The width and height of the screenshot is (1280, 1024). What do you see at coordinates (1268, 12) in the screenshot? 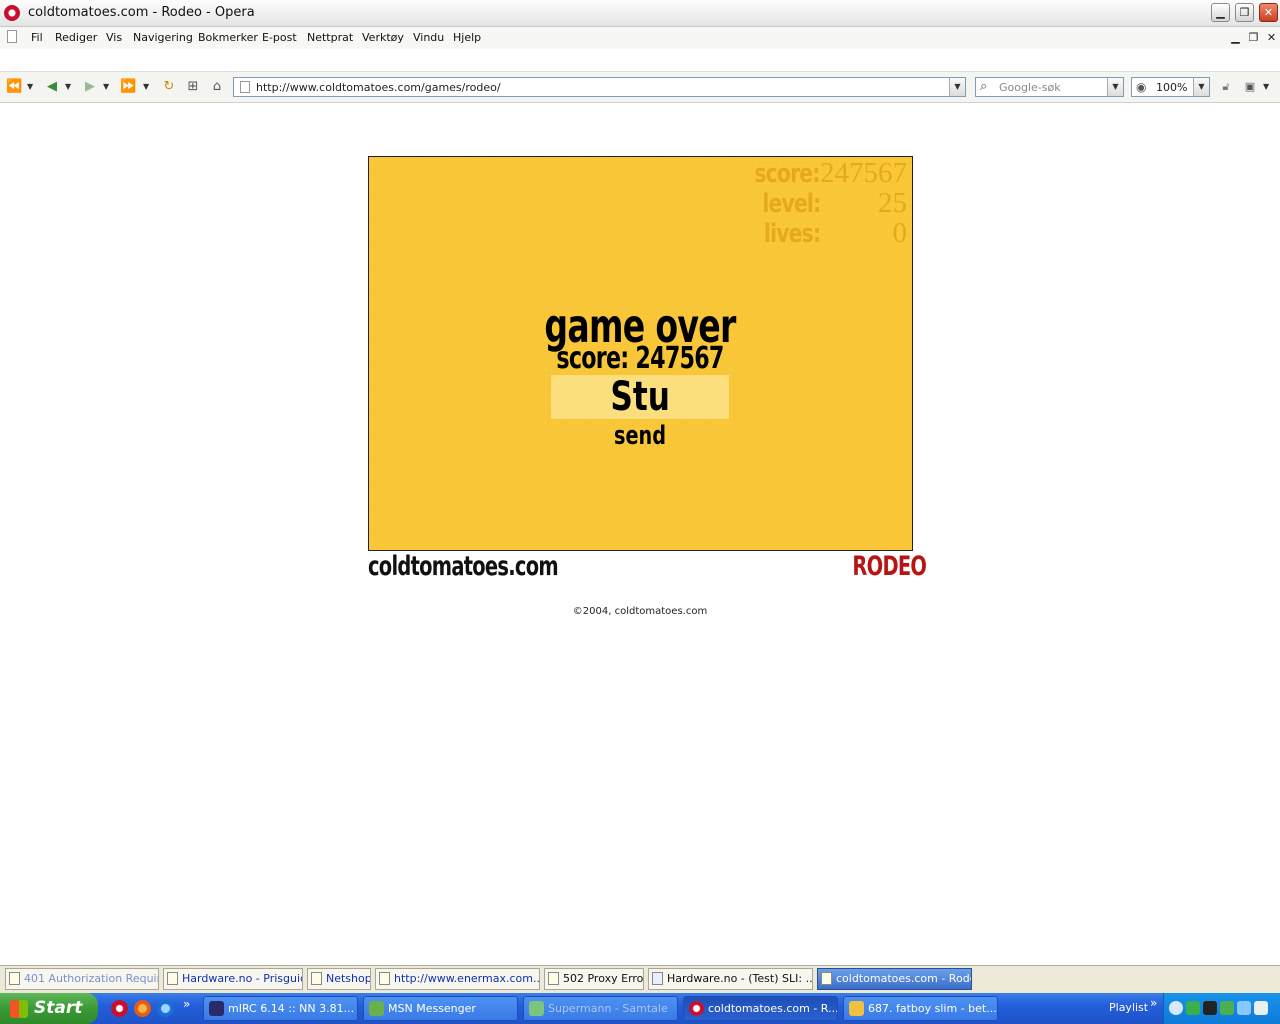
I see `close-button: ✕` at bounding box center [1268, 12].